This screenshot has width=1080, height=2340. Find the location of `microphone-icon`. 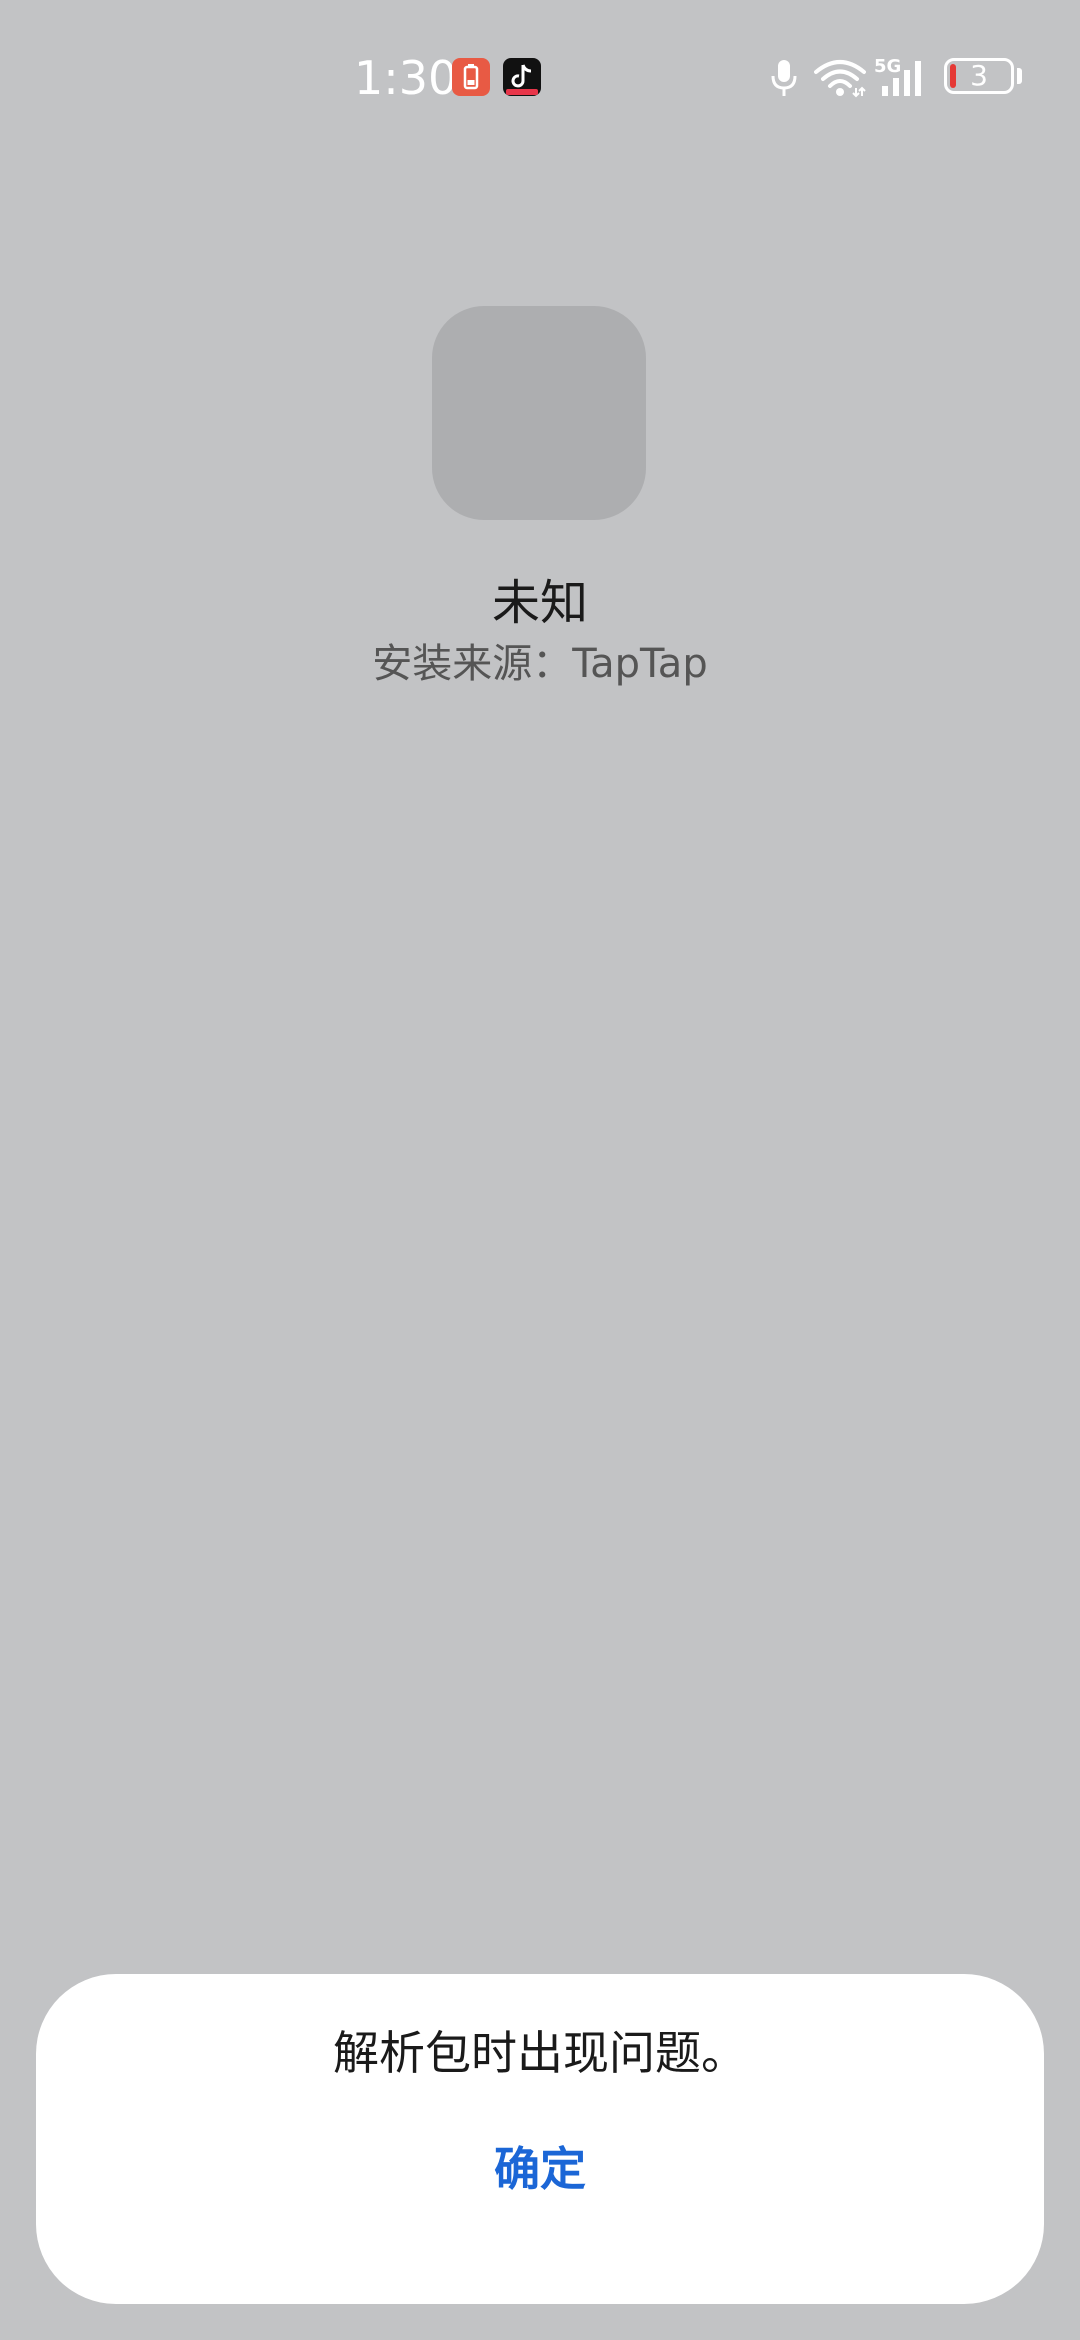

microphone-icon is located at coordinates (784, 78).